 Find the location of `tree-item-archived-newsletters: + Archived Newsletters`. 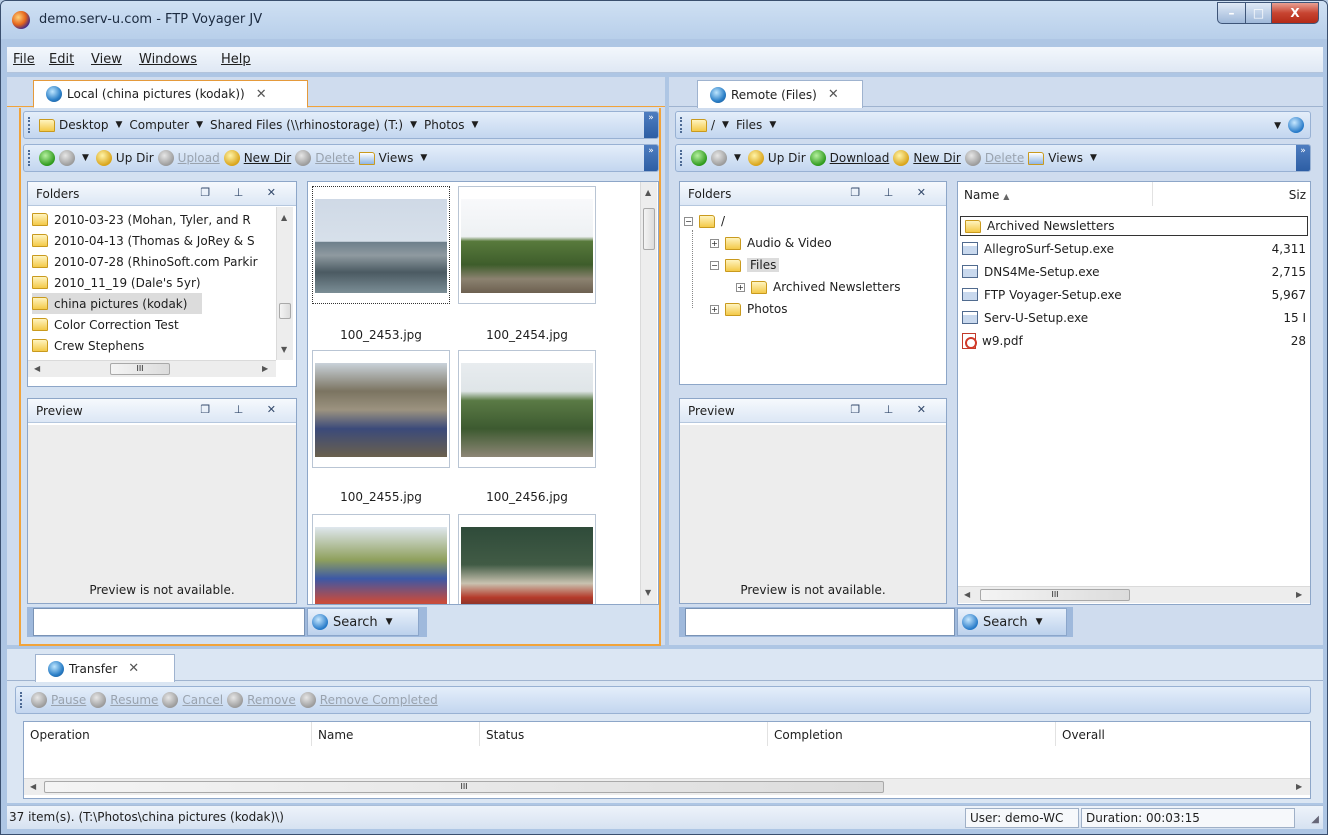

tree-item-archived-newsletters: + Archived Newsletters is located at coordinates (818, 287).